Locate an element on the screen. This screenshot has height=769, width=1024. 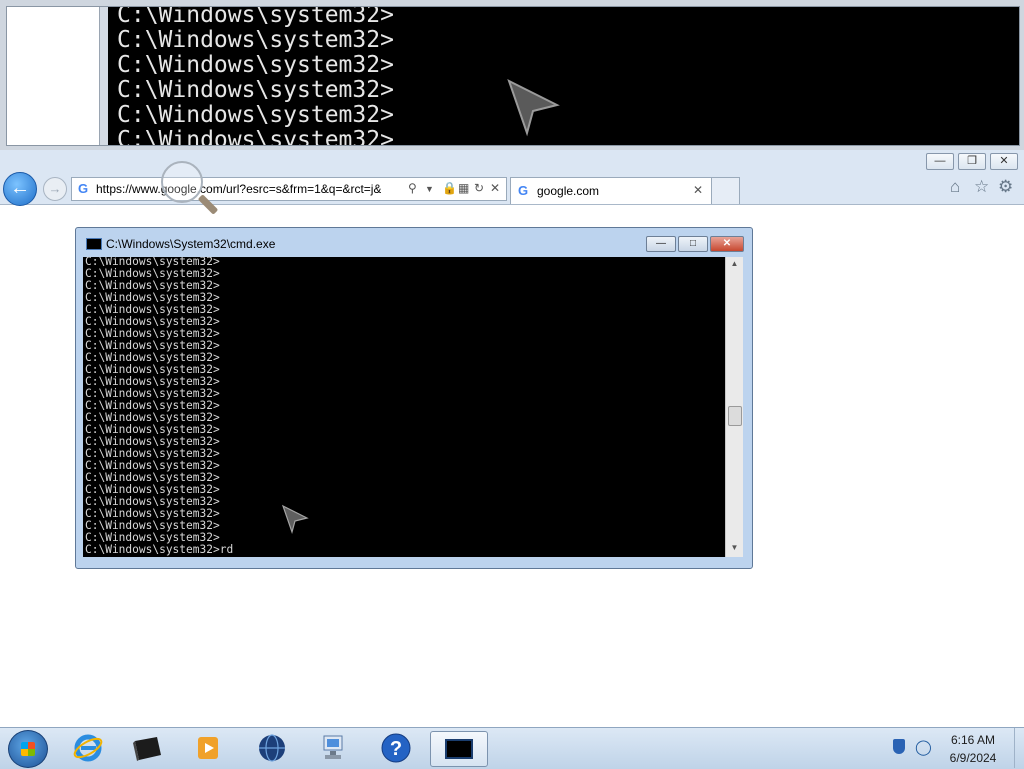
dropdown-arrow-icon: ▼ is located at coordinates (429, 189).